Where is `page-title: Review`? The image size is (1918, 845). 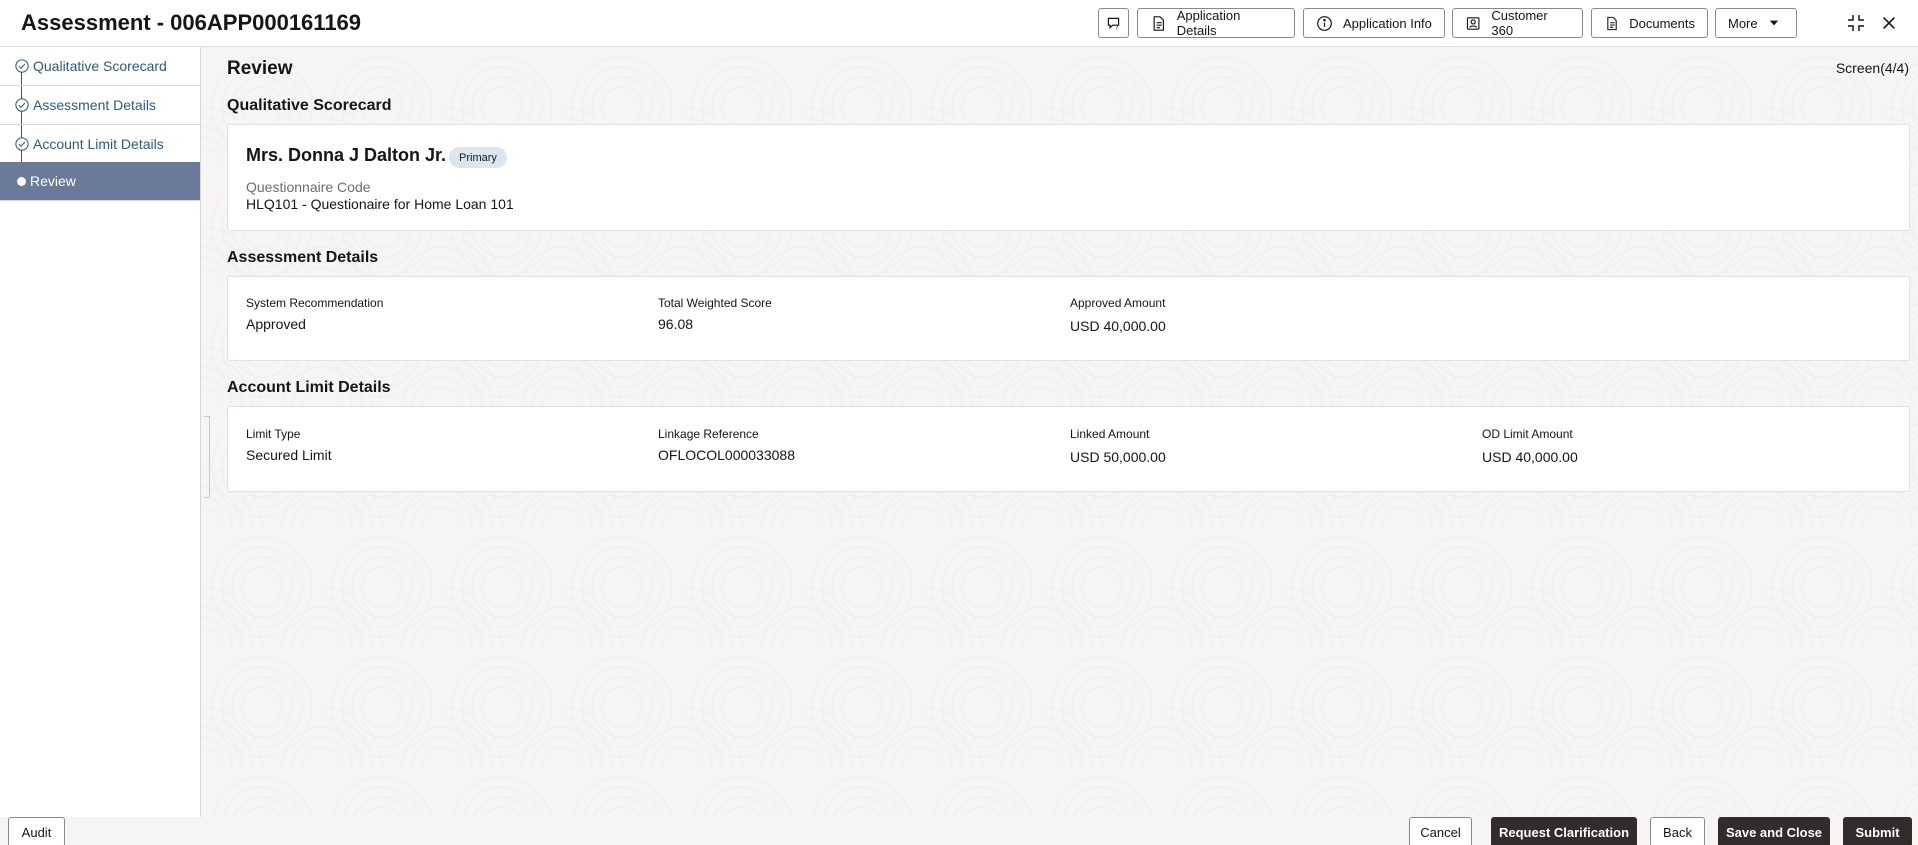 page-title: Review is located at coordinates (260, 68).